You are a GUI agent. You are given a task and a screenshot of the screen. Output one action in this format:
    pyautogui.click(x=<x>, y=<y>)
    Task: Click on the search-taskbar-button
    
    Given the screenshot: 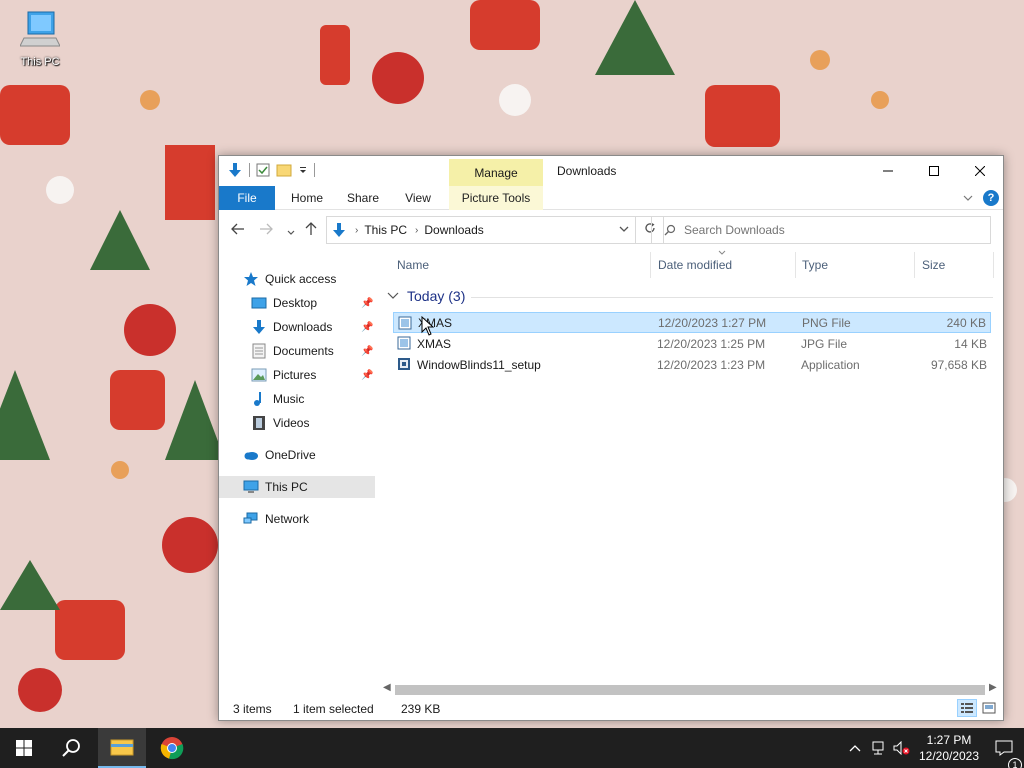 What is the action you would take?
    pyautogui.click(x=72, y=748)
    